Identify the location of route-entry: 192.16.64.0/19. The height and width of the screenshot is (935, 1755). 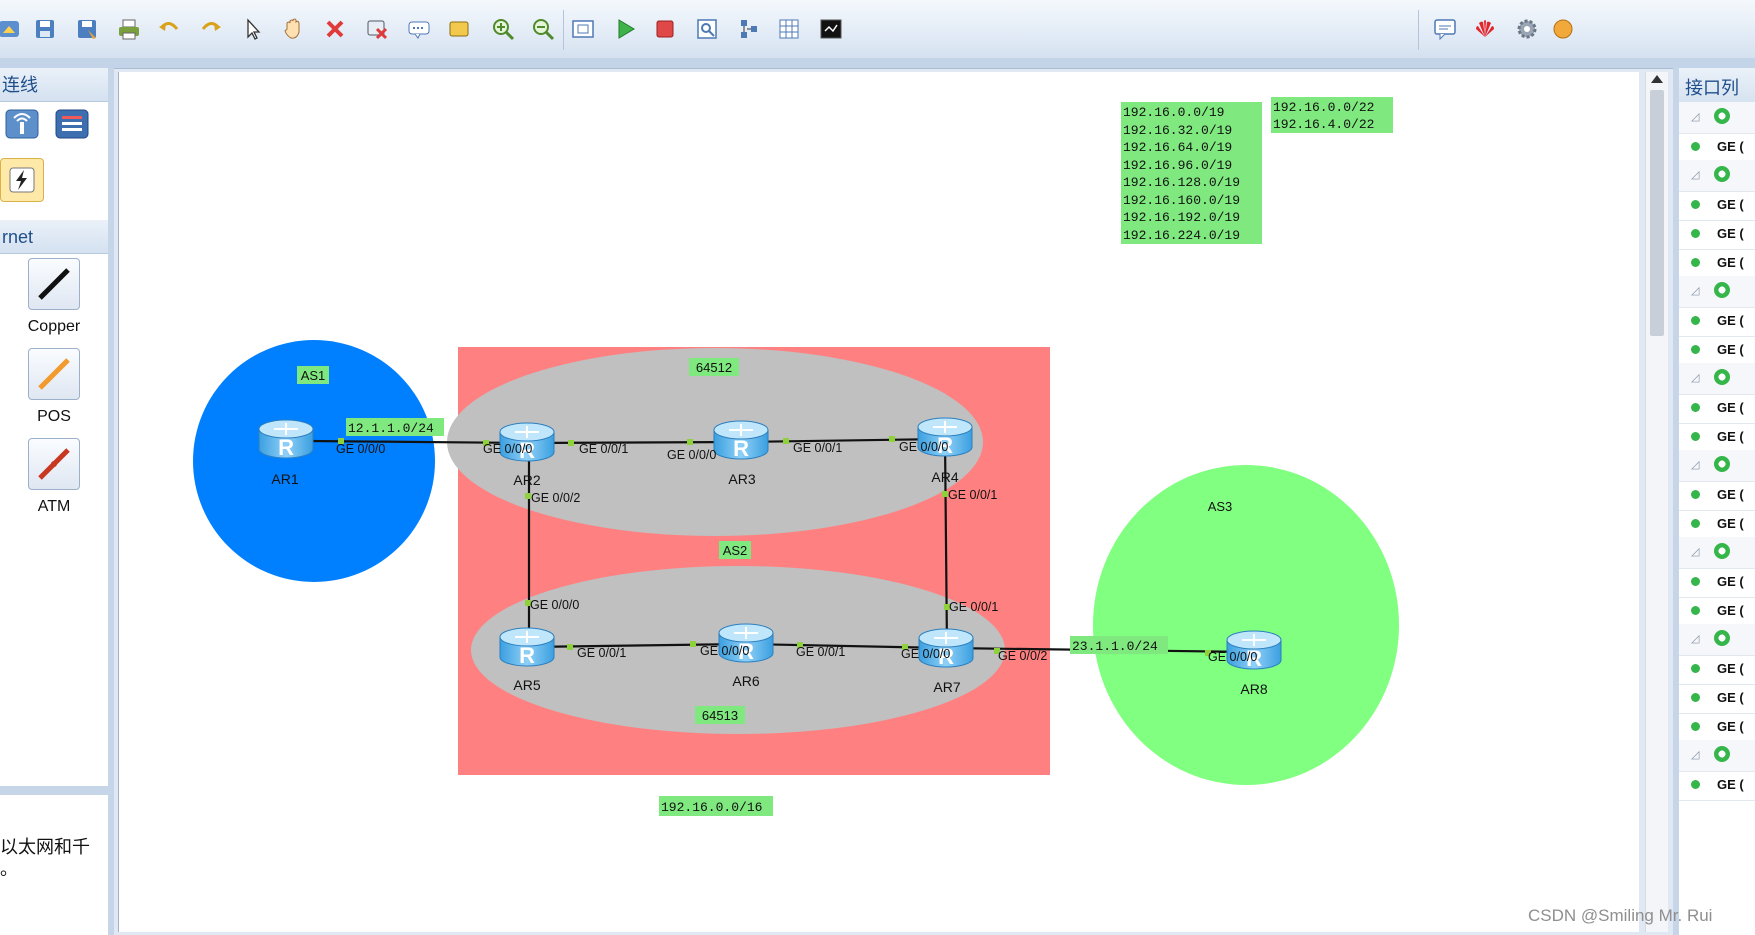
(1177, 147).